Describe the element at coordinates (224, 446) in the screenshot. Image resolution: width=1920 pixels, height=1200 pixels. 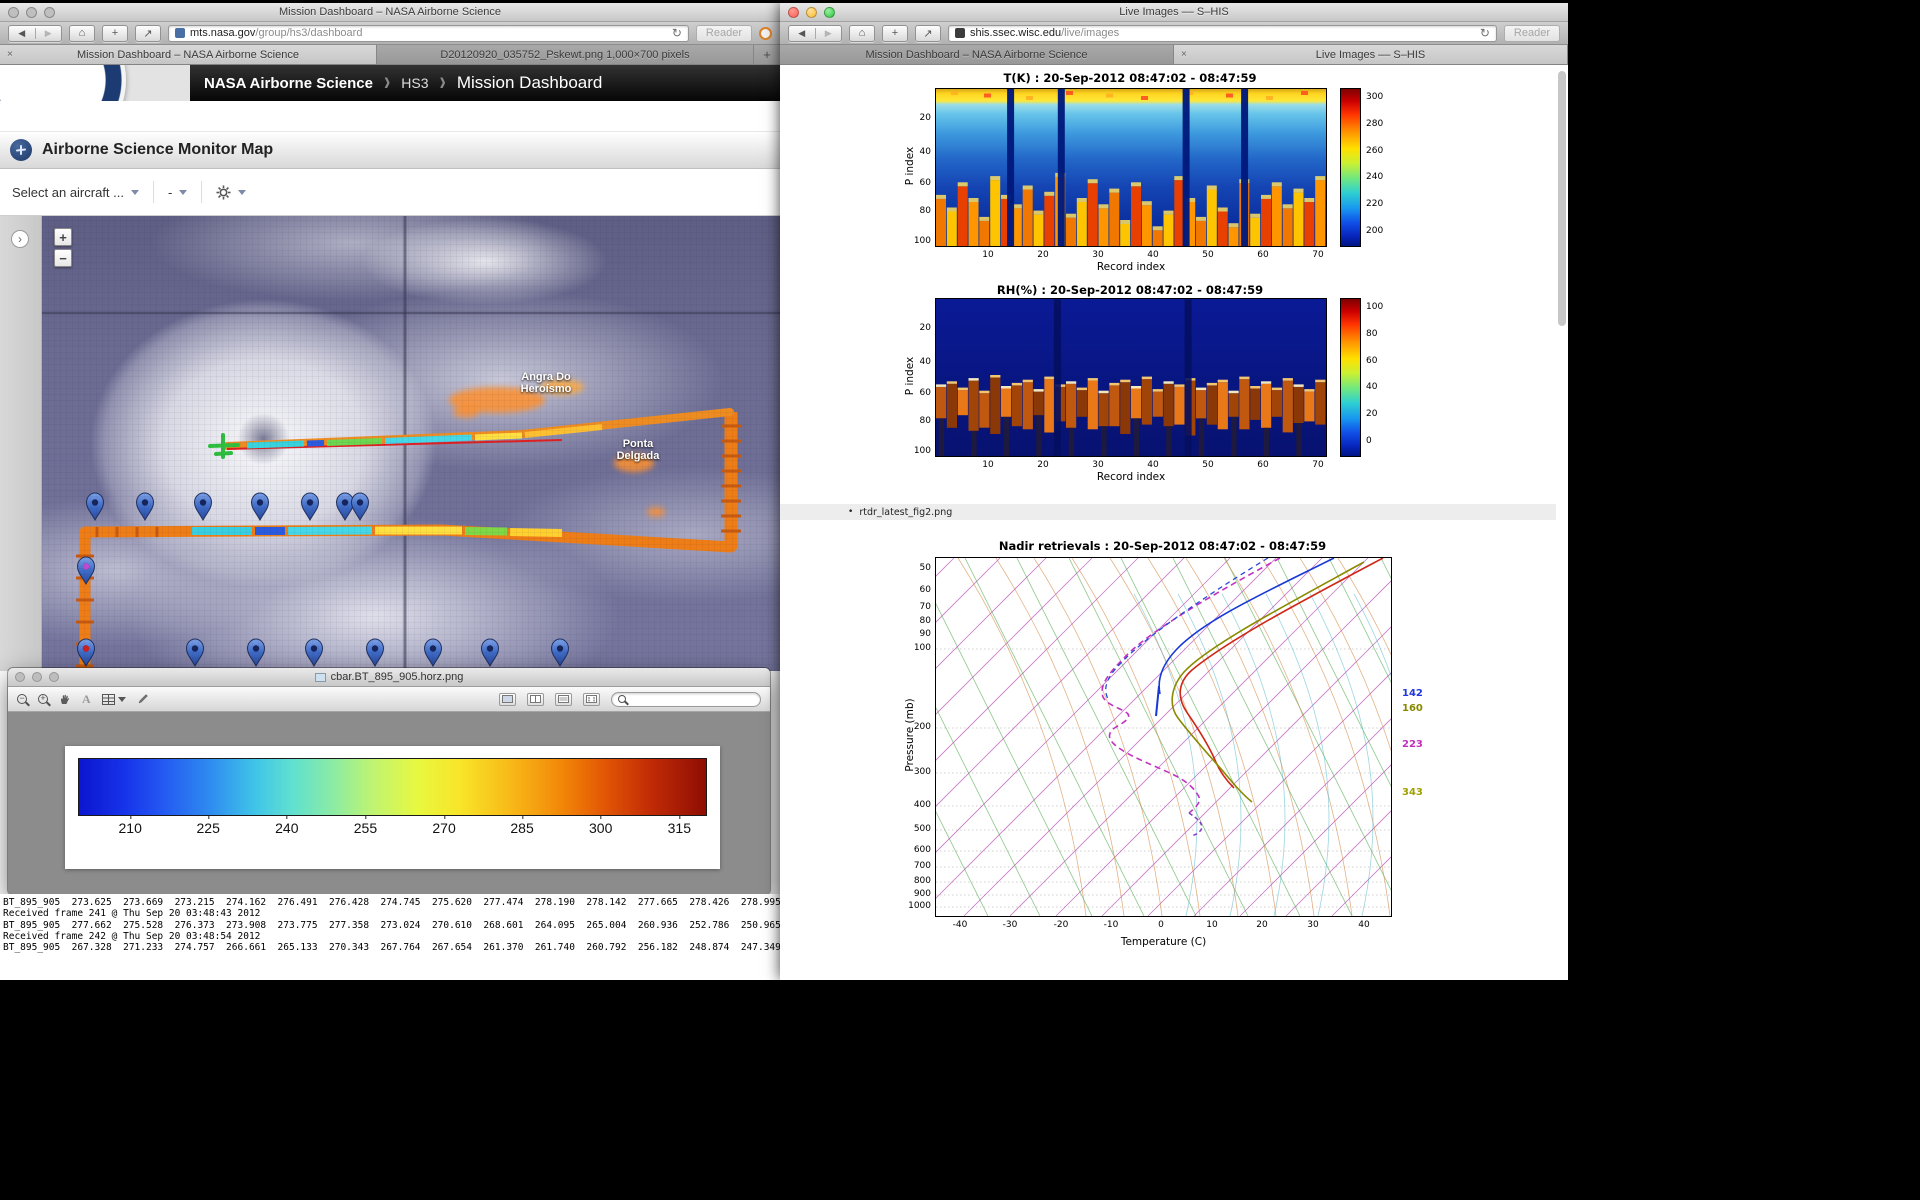
I see `aircraft-icon` at that location.